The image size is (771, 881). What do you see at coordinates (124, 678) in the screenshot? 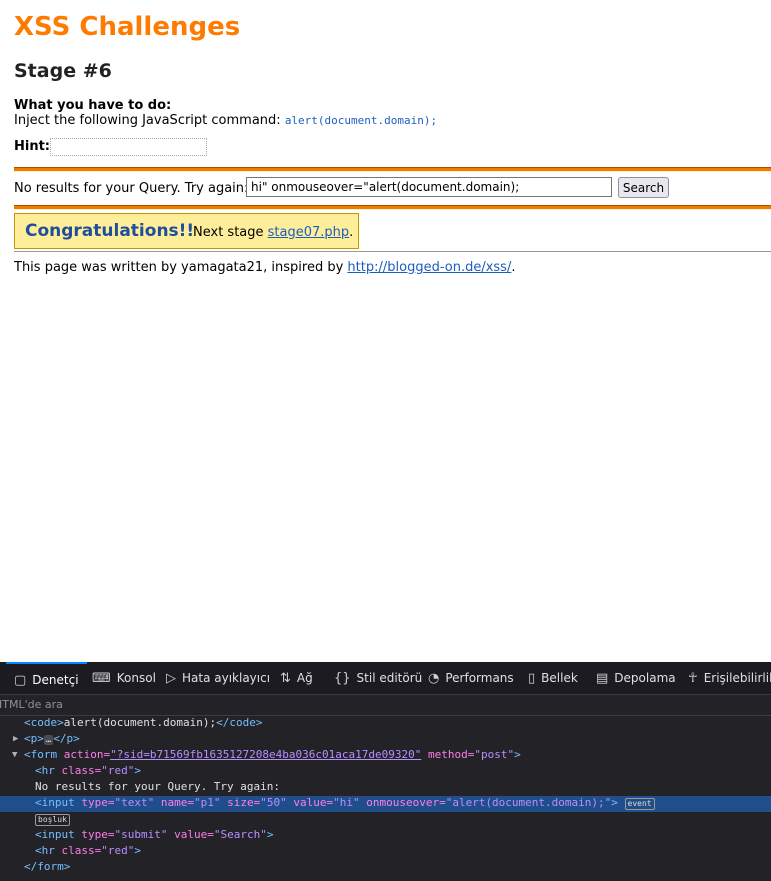
I see `tab-console: ⌨ Konsol` at bounding box center [124, 678].